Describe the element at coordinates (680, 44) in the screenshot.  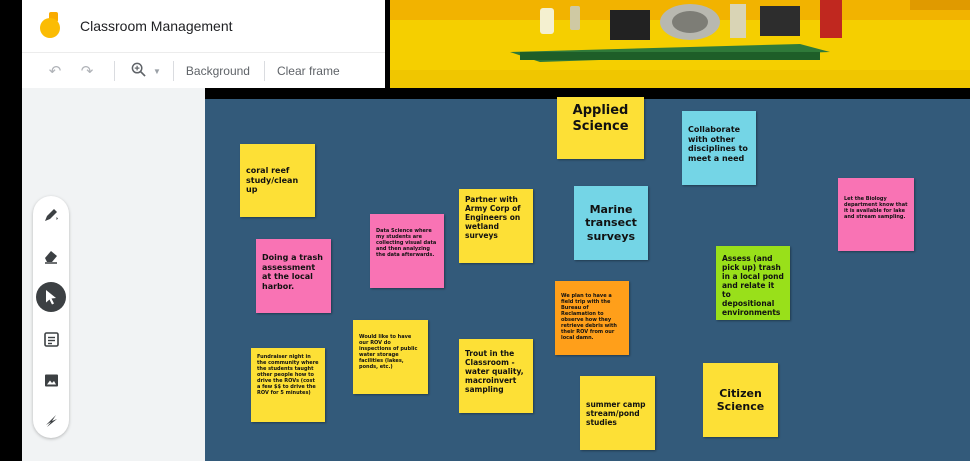
I see `background-photo` at that location.